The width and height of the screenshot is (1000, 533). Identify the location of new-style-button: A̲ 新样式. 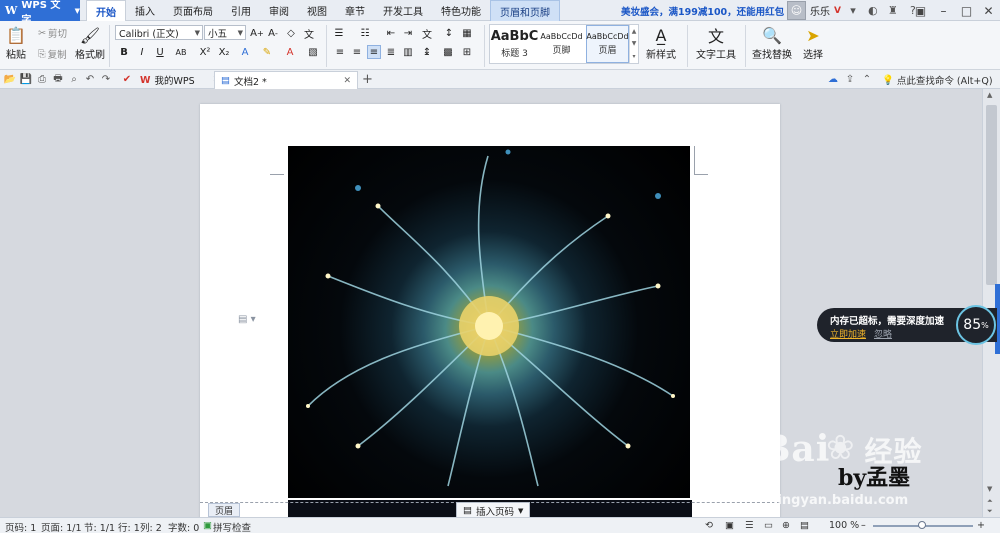
(661, 43).